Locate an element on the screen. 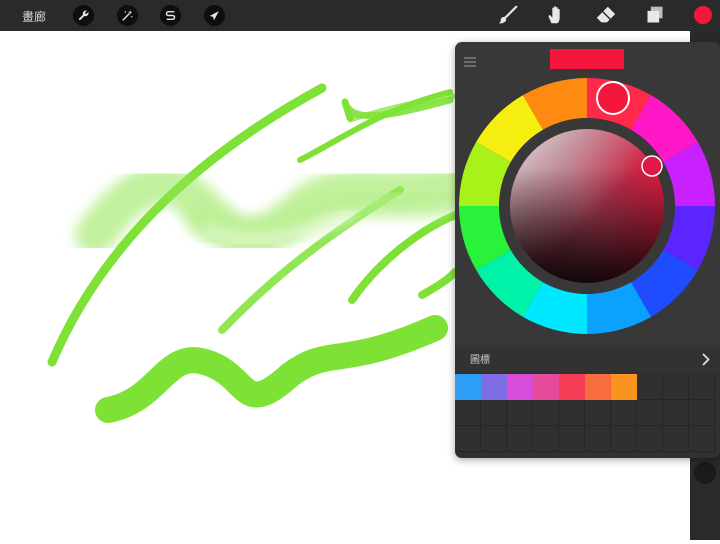 The width and height of the screenshot is (720, 544). panel-menu-button is located at coordinates (470, 61).